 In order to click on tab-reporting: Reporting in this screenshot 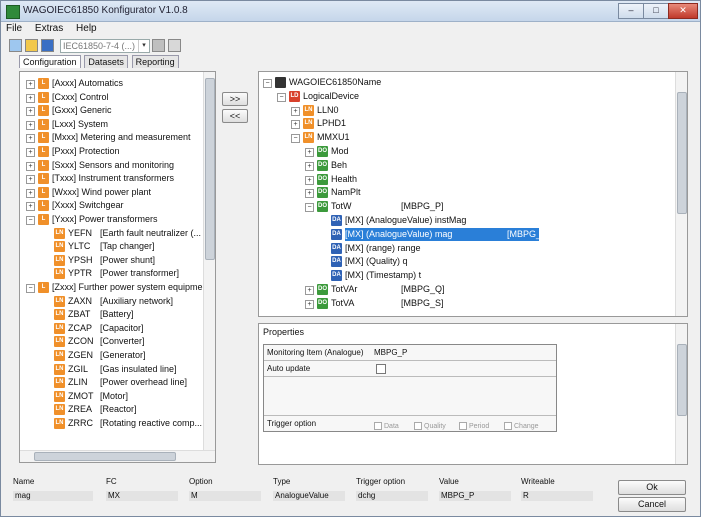, I will do `click(155, 61)`.